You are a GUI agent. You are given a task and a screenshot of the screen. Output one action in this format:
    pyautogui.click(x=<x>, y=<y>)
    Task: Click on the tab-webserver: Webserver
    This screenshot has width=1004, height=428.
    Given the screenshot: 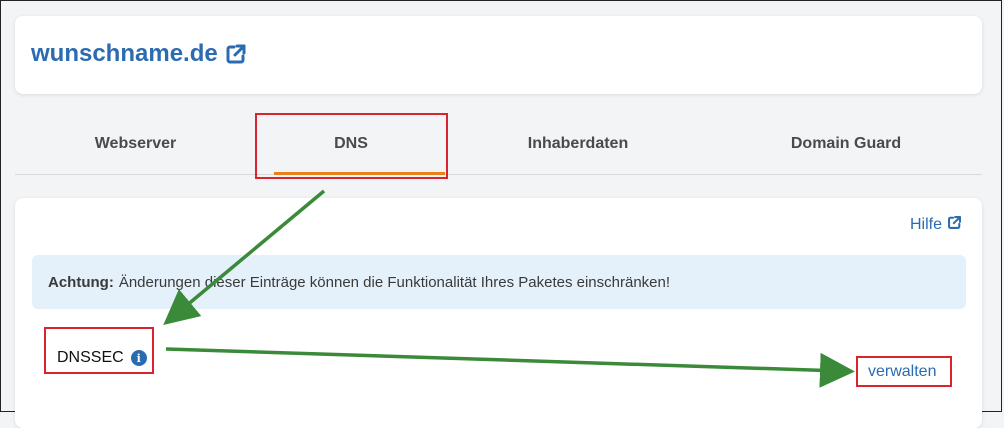 What is the action you would take?
    pyautogui.click(x=135, y=144)
    